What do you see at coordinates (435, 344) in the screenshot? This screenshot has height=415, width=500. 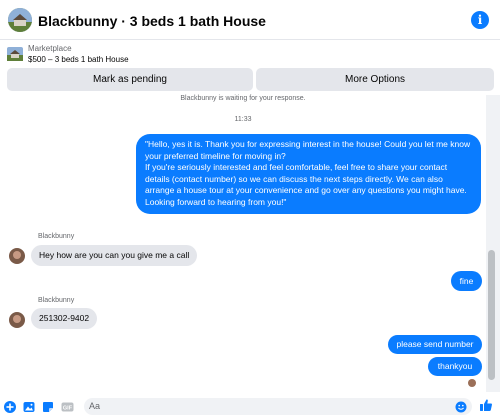 I see `outgoing-message-bubble: please send number` at bounding box center [435, 344].